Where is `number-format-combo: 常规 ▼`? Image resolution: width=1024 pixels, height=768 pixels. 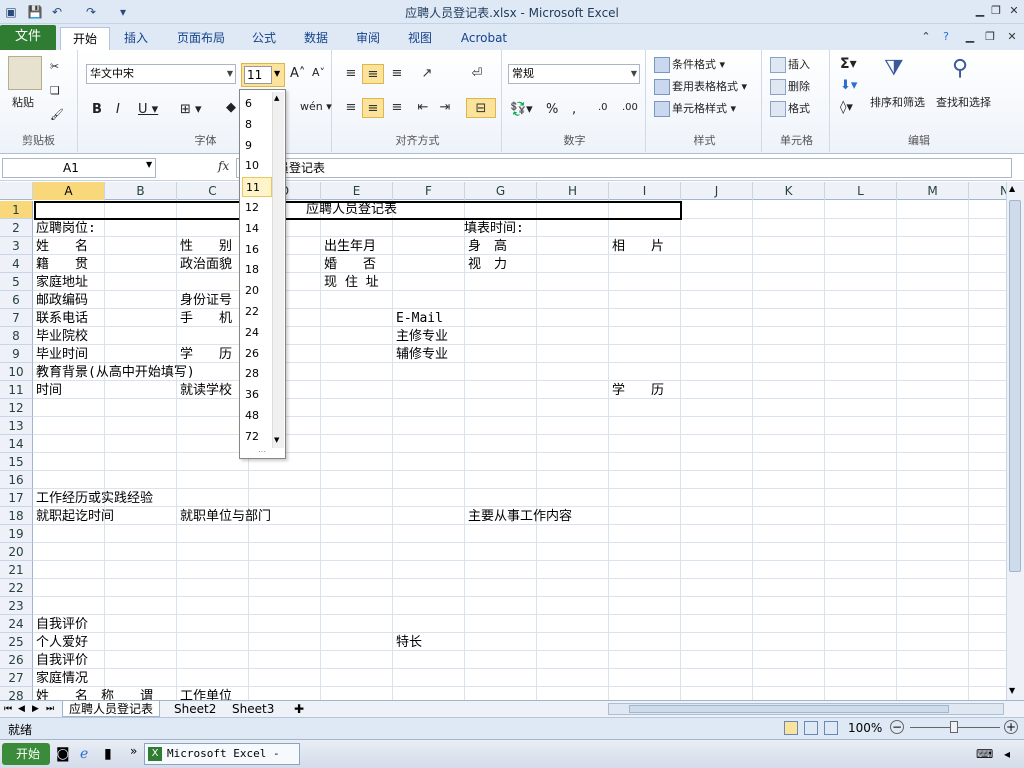 number-format-combo: 常规 ▼ is located at coordinates (574, 74).